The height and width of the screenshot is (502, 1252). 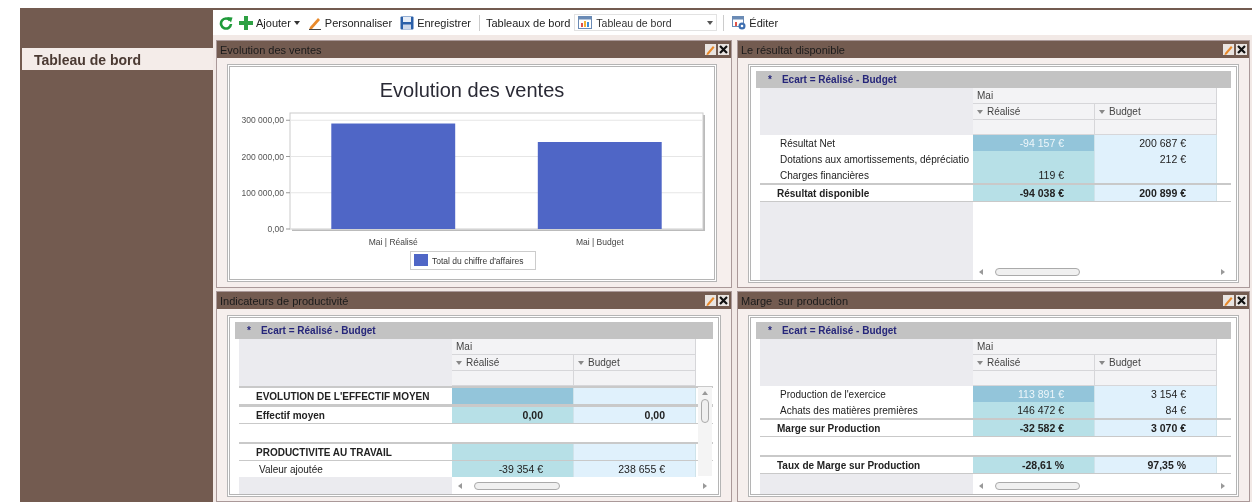 What do you see at coordinates (1156, 428) in the screenshot?
I see `table-cell: 3 070 €` at bounding box center [1156, 428].